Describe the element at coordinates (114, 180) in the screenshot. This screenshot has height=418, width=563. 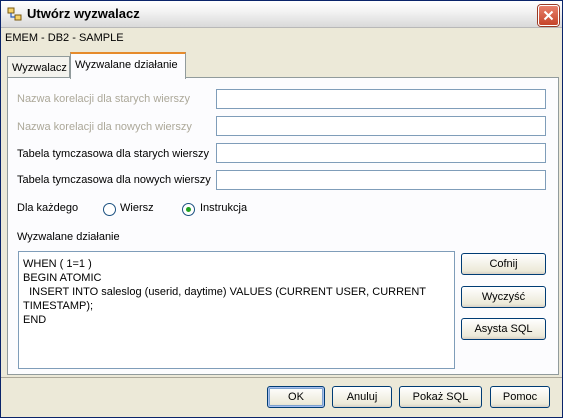
I see `new-rows-temp-table-label: Tabela tymczasowa dla nowych wierszy` at that location.